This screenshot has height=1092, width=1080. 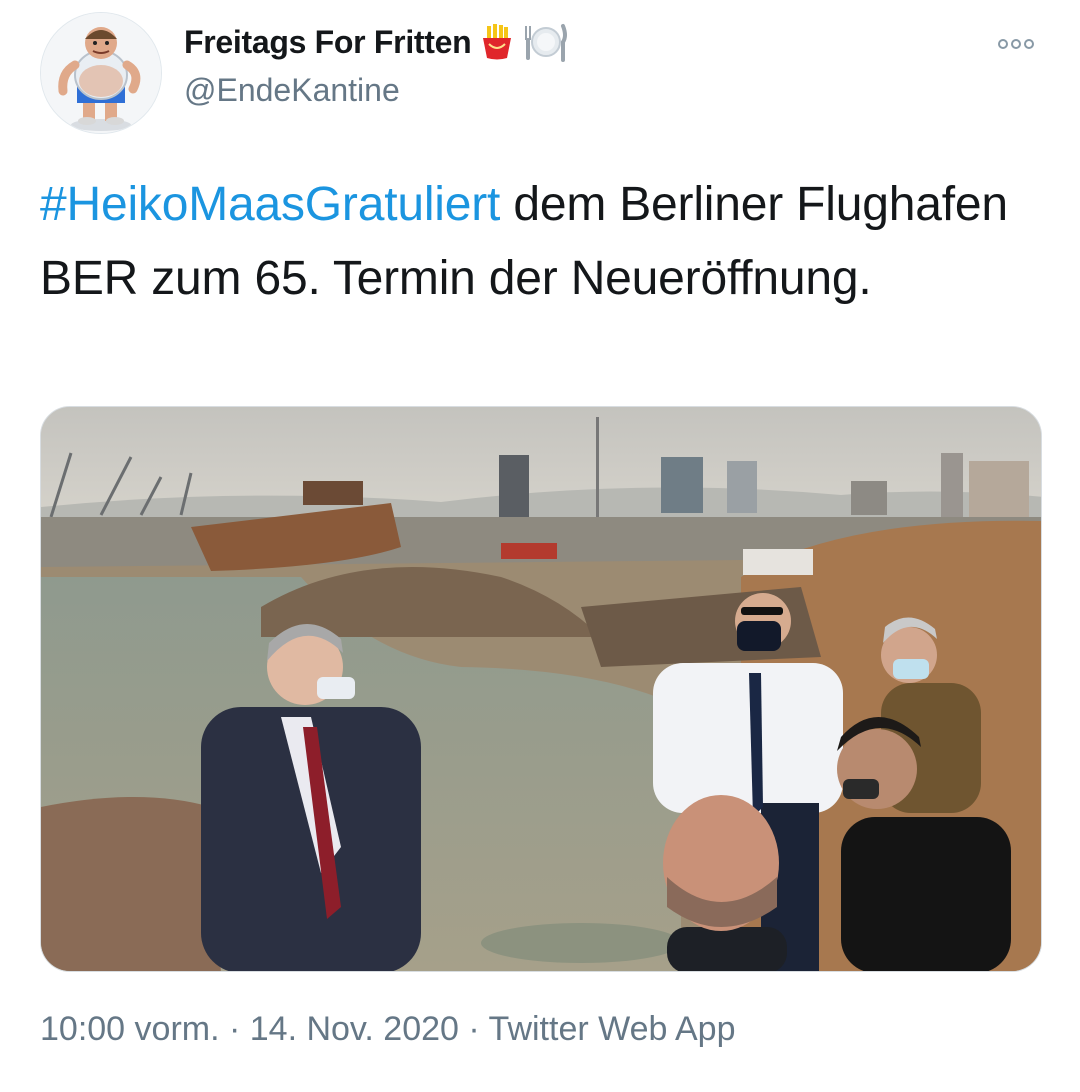 I want to click on avatar-cartoon-icon, so click(x=101, y=73).